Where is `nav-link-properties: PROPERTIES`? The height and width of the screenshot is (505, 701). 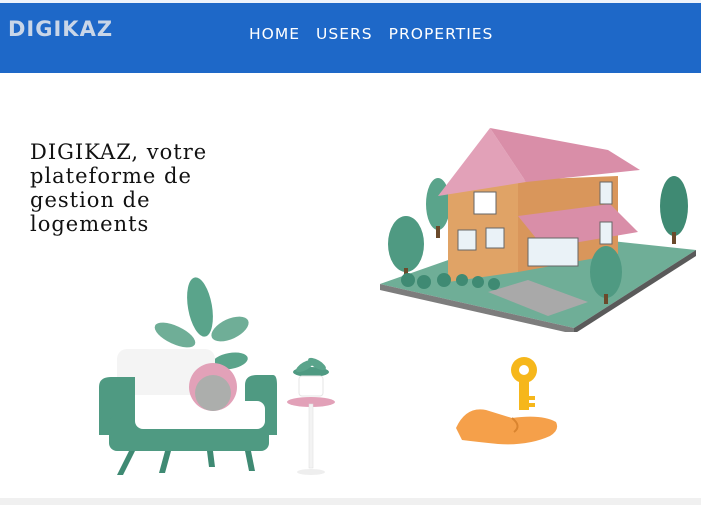 nav-link-properties: PROPERTIES is located at coordinates (441, 34).